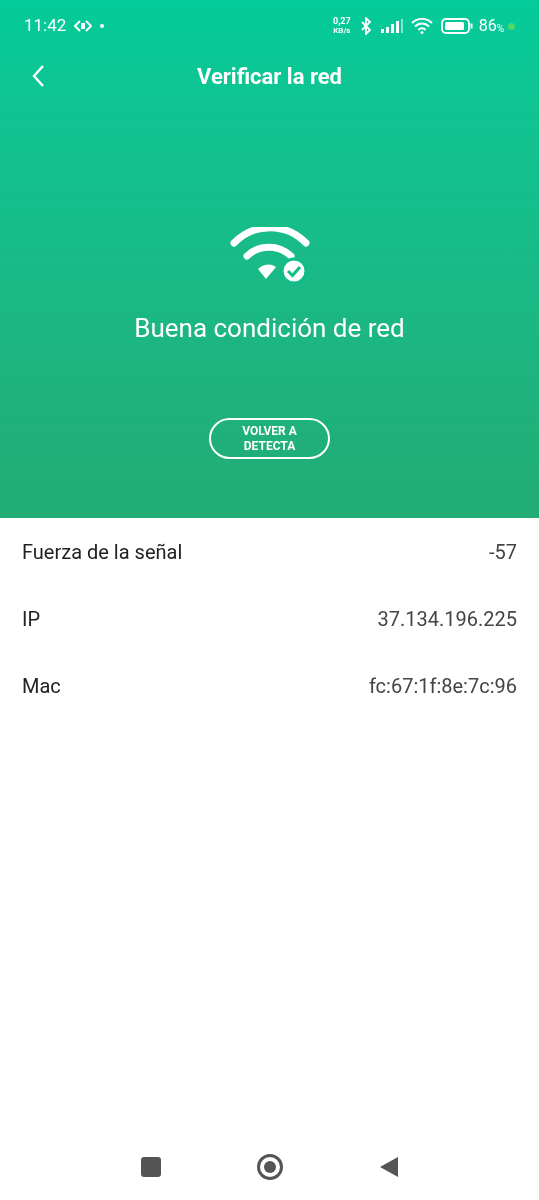 Image resolution: width=539 pixels, height=1200 pixels. Describe the element at coordinates (500, 29) in the screenshot. I see `percent-sign: %` at that location.